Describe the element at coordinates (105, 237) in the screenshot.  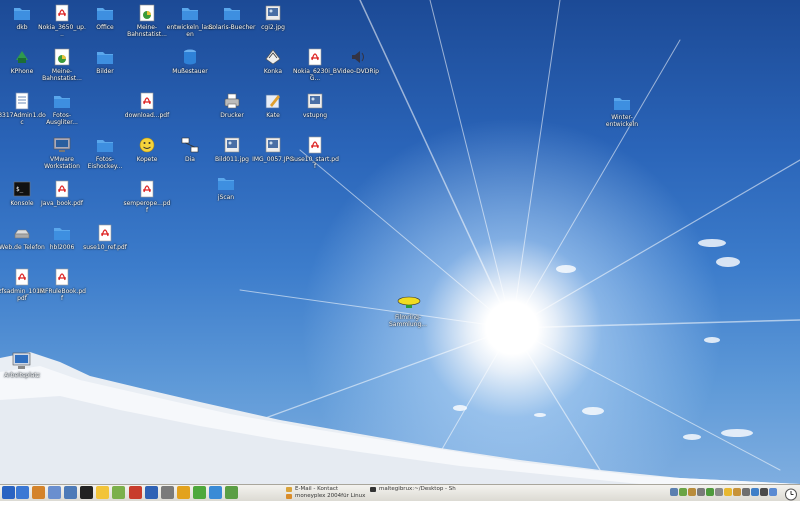
I see `desktop-icon: suse10_ref.pdf` at that location.